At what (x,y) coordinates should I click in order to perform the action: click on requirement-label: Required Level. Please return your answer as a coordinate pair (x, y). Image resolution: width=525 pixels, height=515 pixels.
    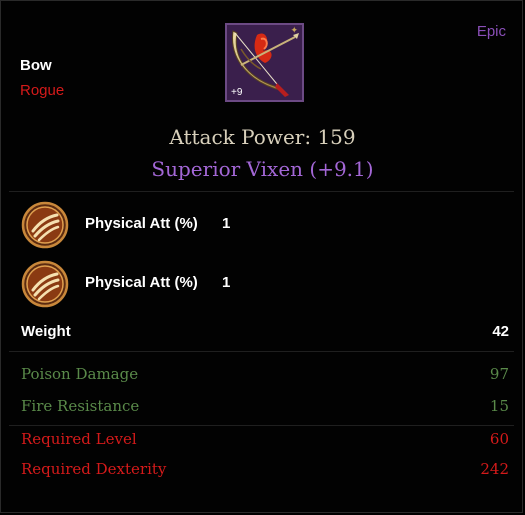
    Looking at the image, I should click on (79, 439).